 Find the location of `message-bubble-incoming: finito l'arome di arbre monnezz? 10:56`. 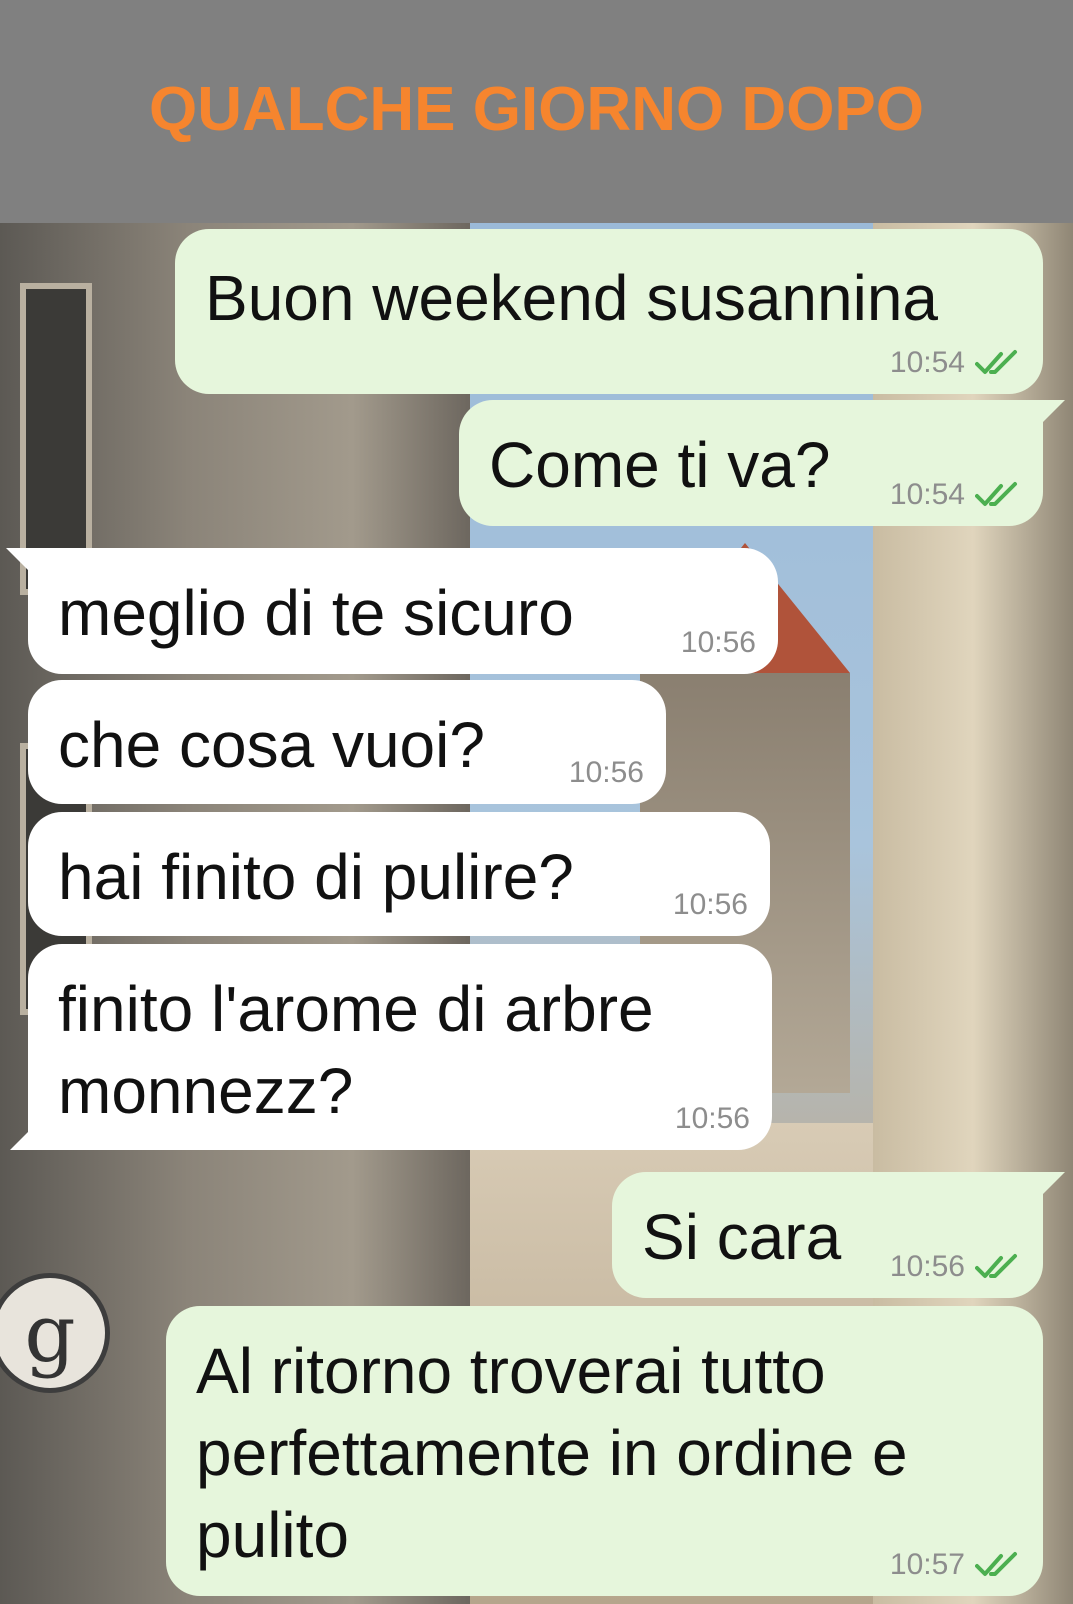

message-bubble-incoming: finito l'arome di arbre monnezz? 10:56 is located at coordinates (400, 1047).